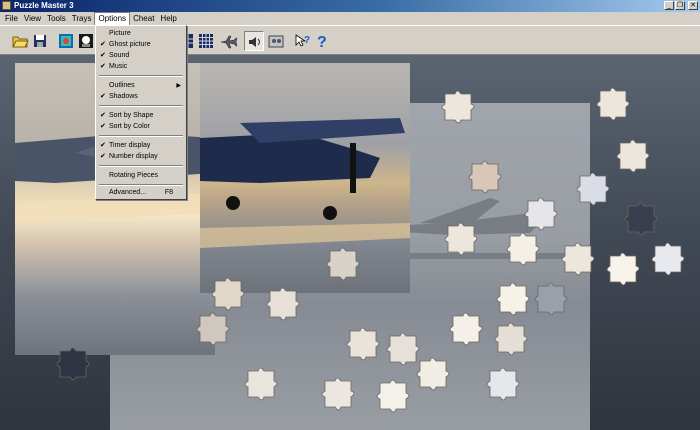 The width and height of the screenshot is (700, 430). Describe the element at coordinates (6, 5) in the screenshot. I see `app-icon` at that location.